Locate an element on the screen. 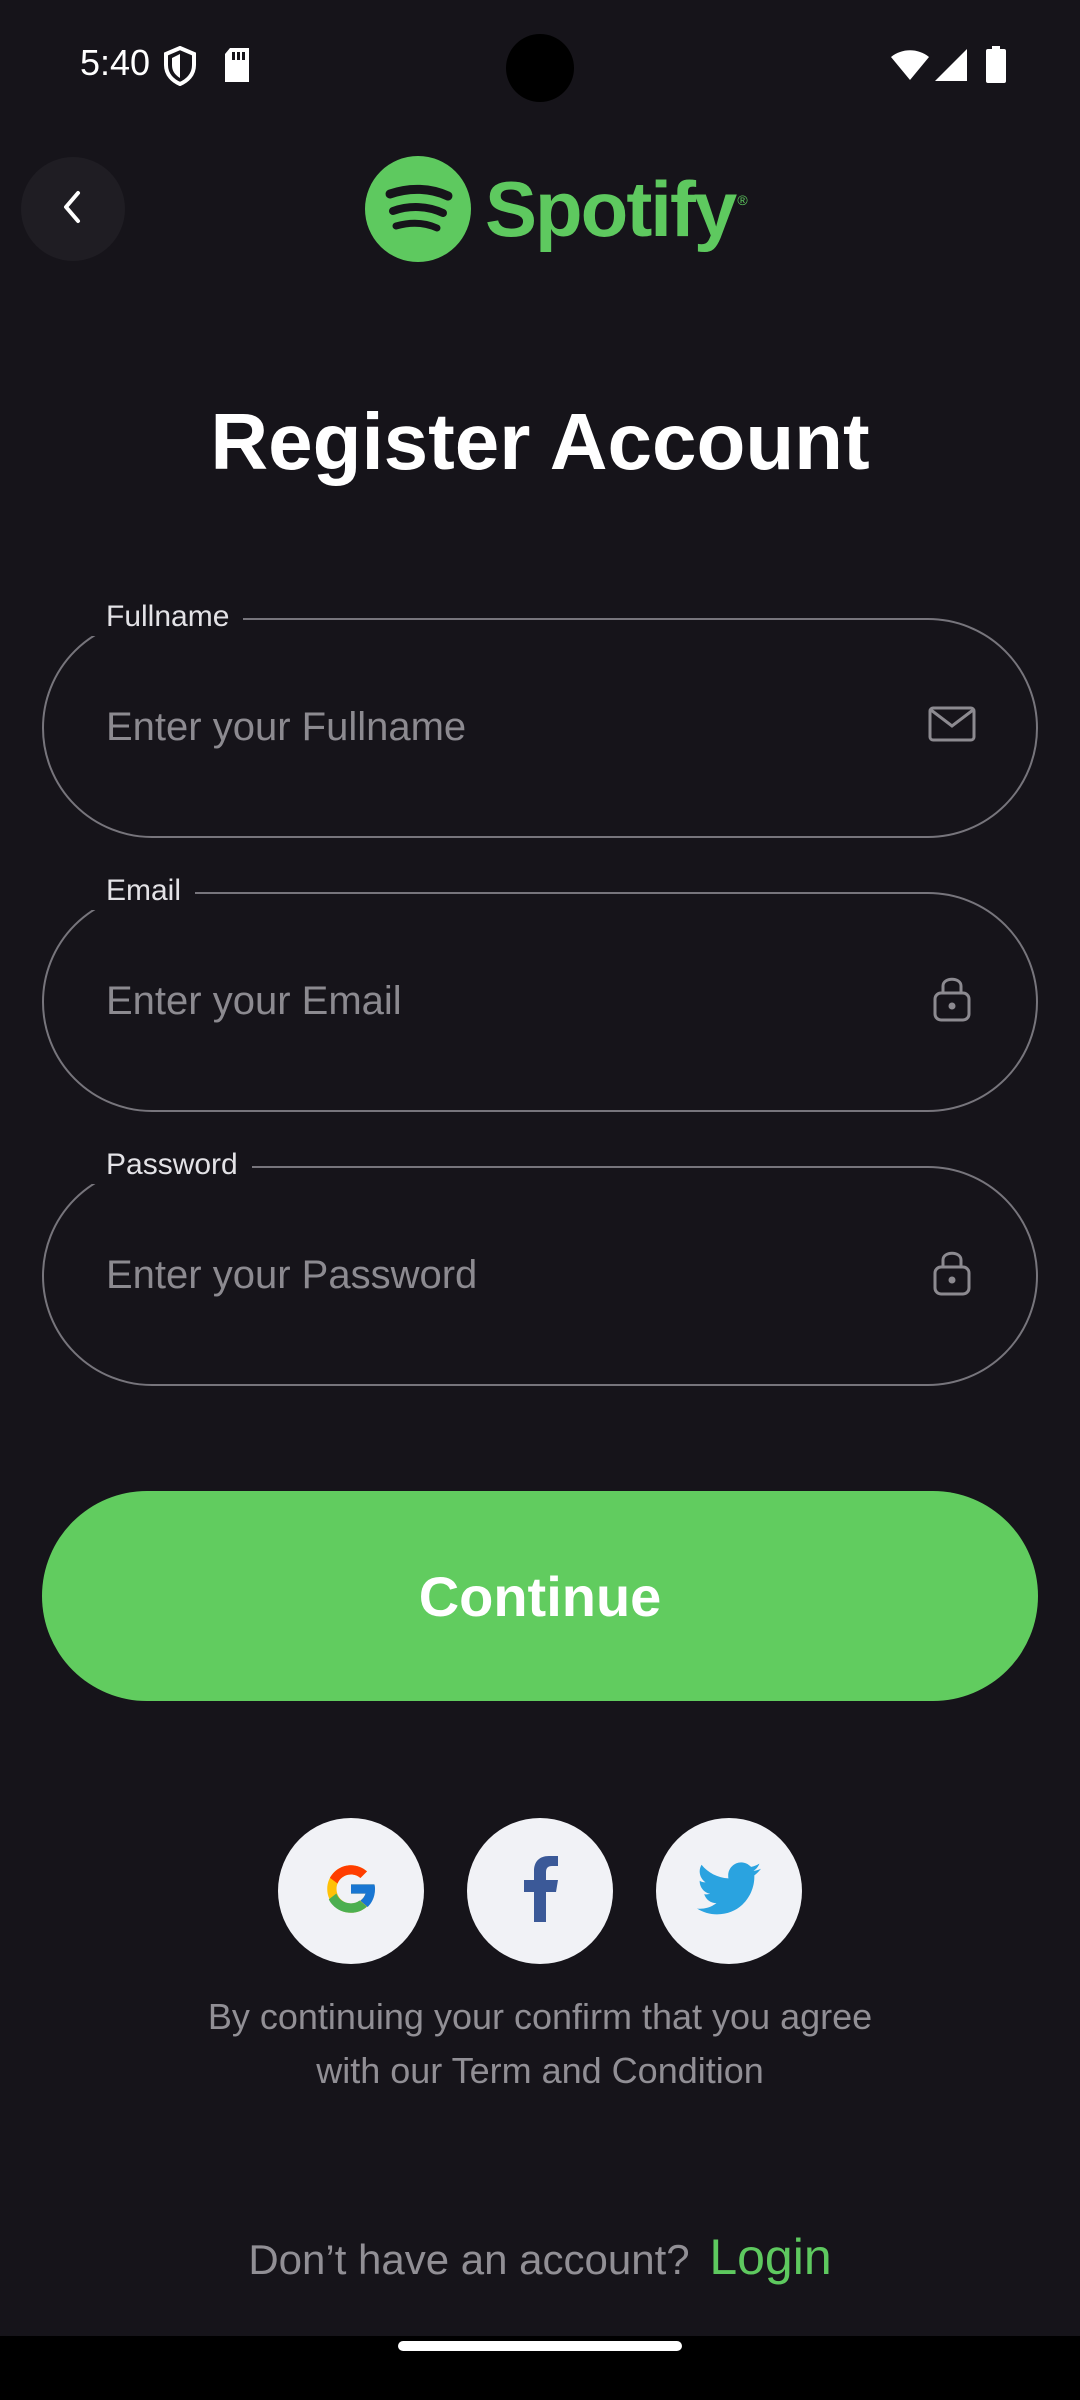  shield-icon is located at coordinates (180, 68).